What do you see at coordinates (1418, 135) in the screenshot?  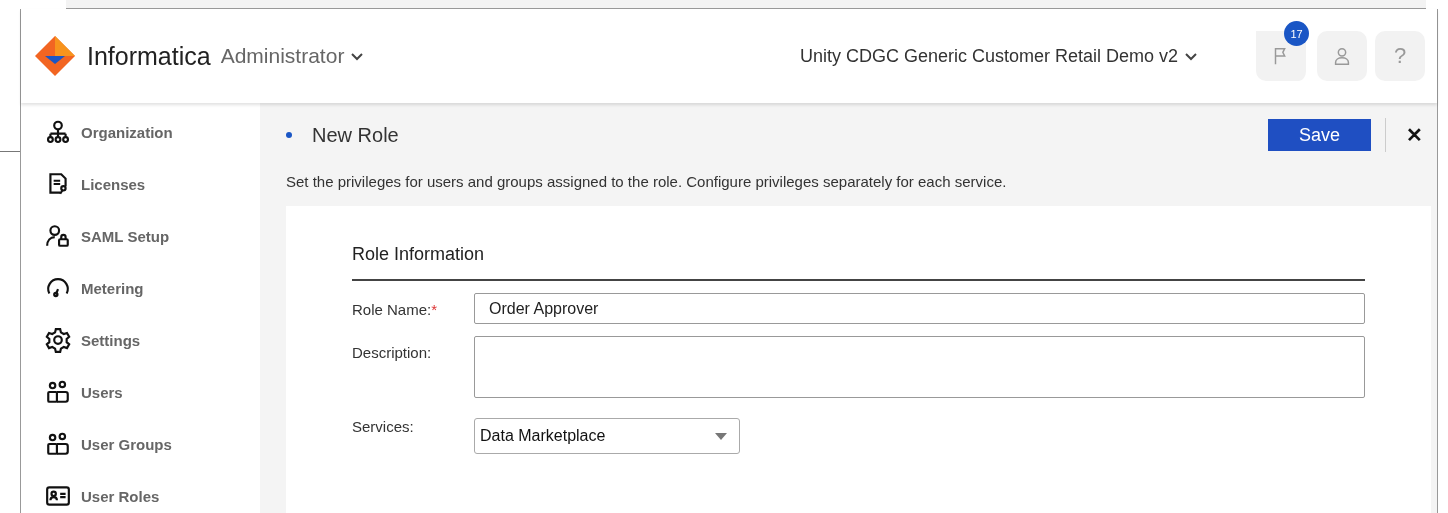 I see `close-button: ✕` at bounding box center [1418, 135].